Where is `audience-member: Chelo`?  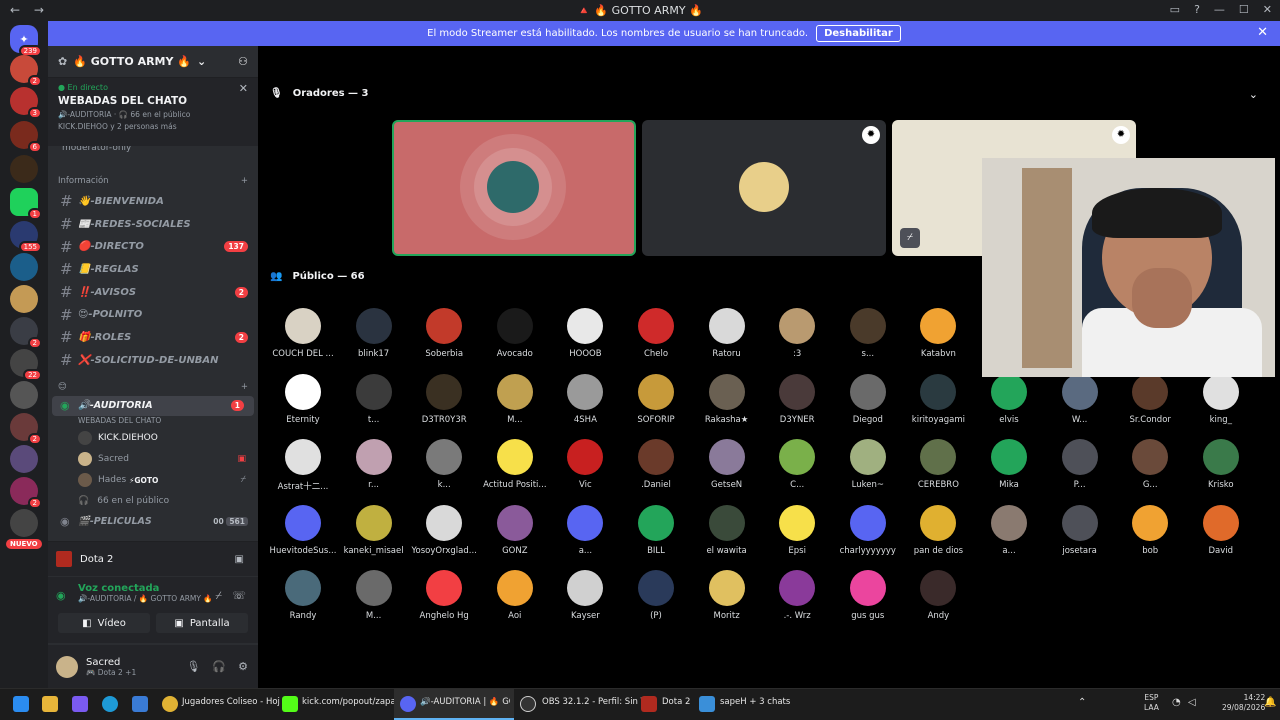
audience-member: Chelo is located at coordinates (656, 333).